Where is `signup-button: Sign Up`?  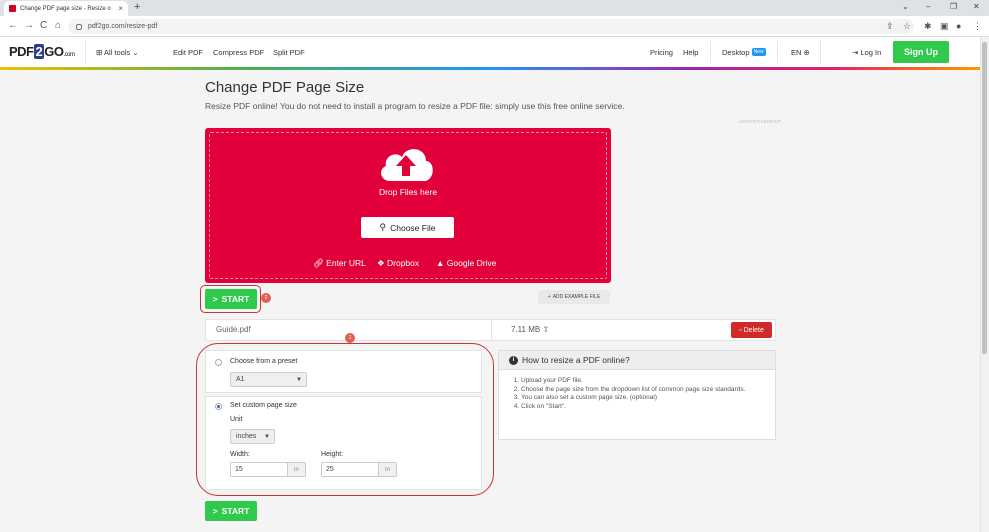
signup-button: Sign Up is located at coordinates (921, 52).